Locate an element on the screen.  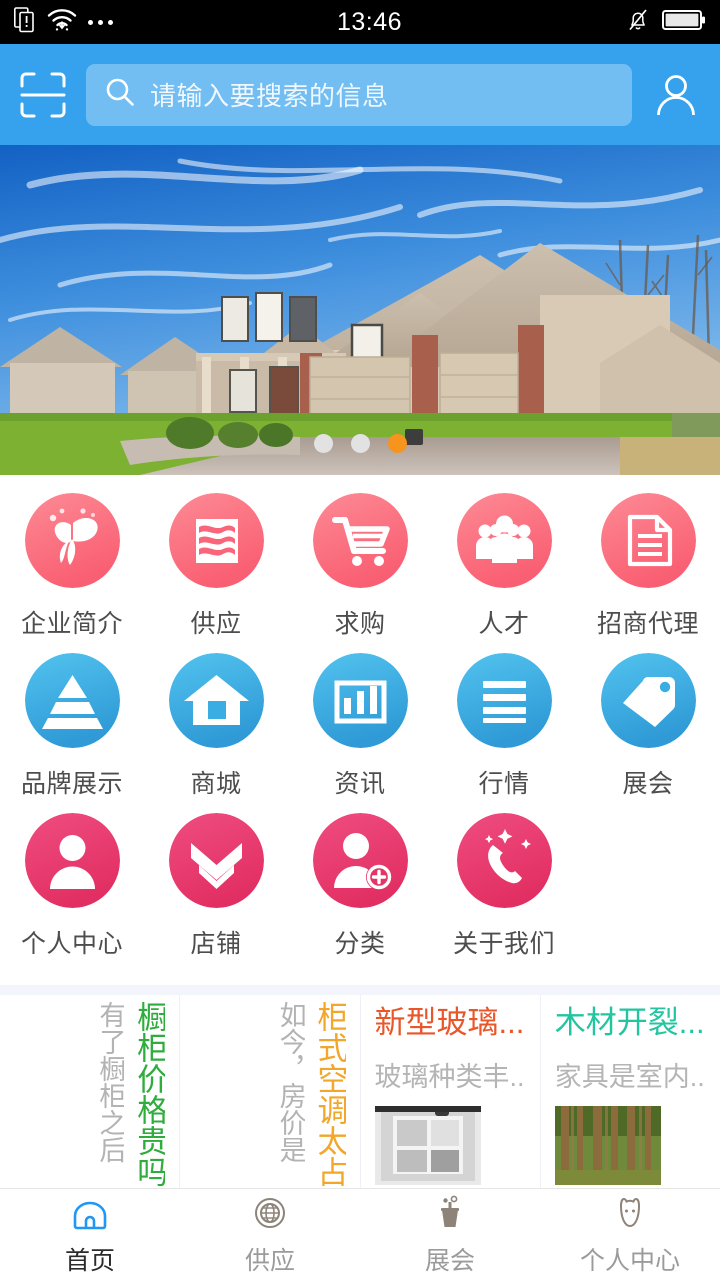
tab-label: 供应 is located at coordinates (269, 1261).